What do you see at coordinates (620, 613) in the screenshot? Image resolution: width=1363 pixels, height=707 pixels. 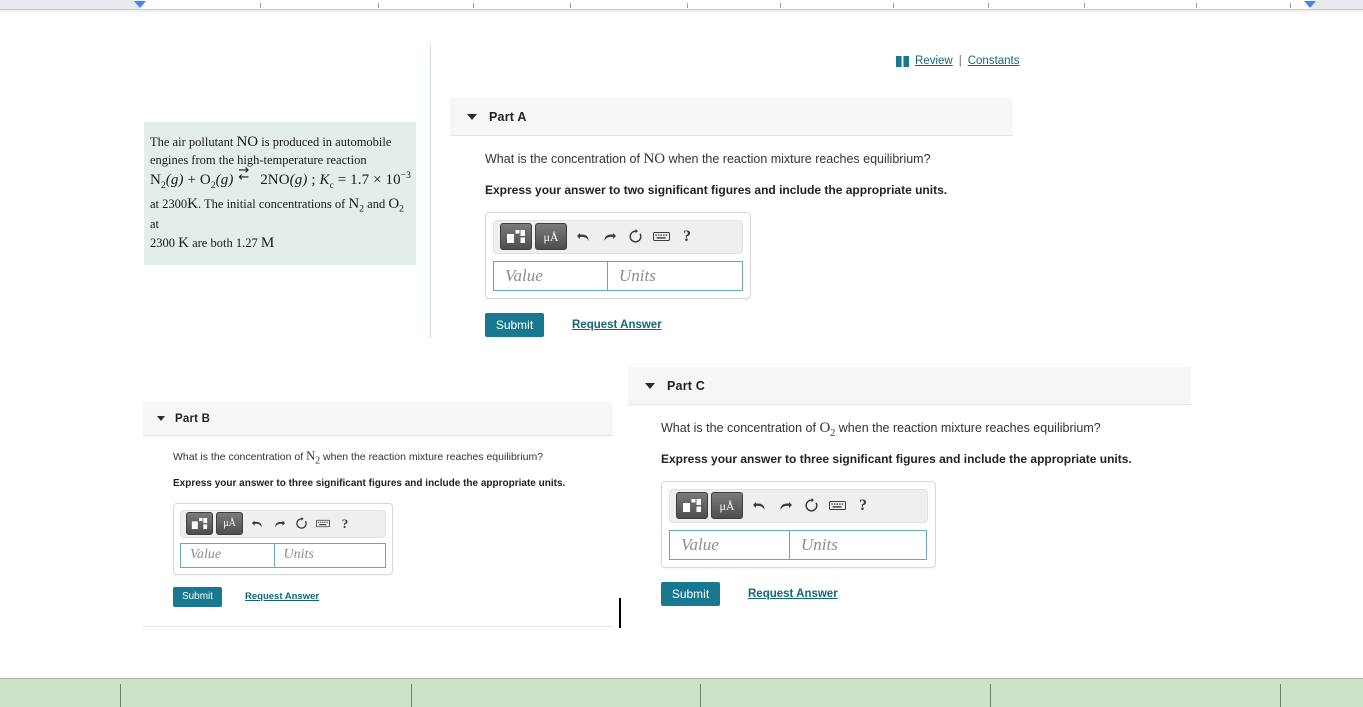 I see `text-cursor` at bounding box center [620, 613].